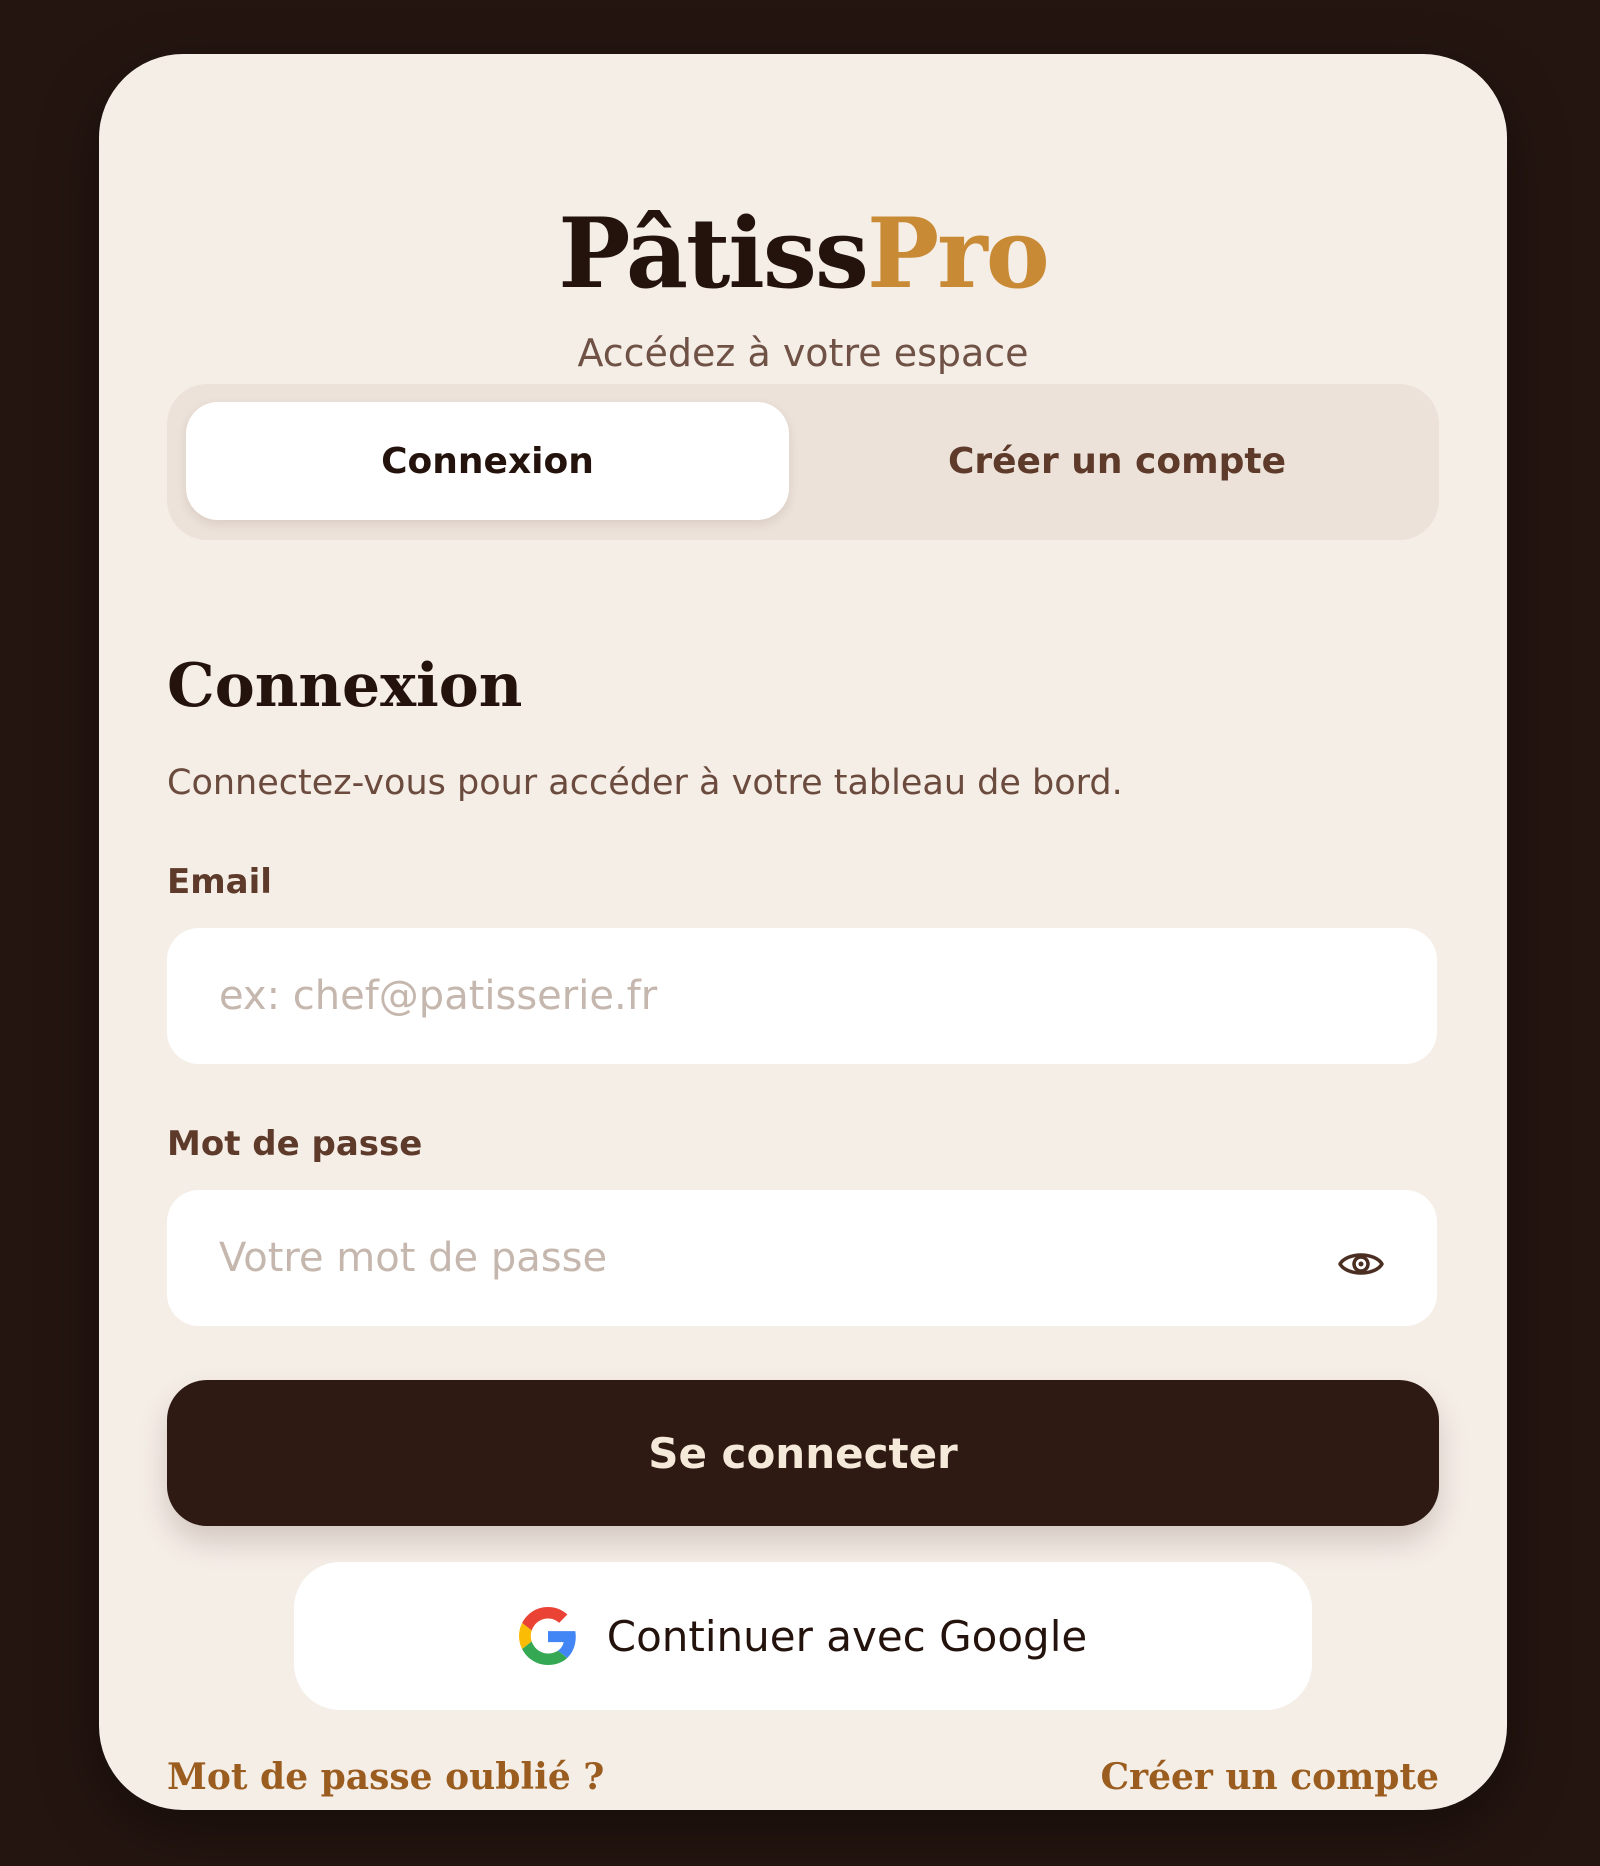  What do you see at coordinates (713, 253) in the screenshot?
I see `brand-name-part1: Pâtiss` at bounding box center [713, 253].